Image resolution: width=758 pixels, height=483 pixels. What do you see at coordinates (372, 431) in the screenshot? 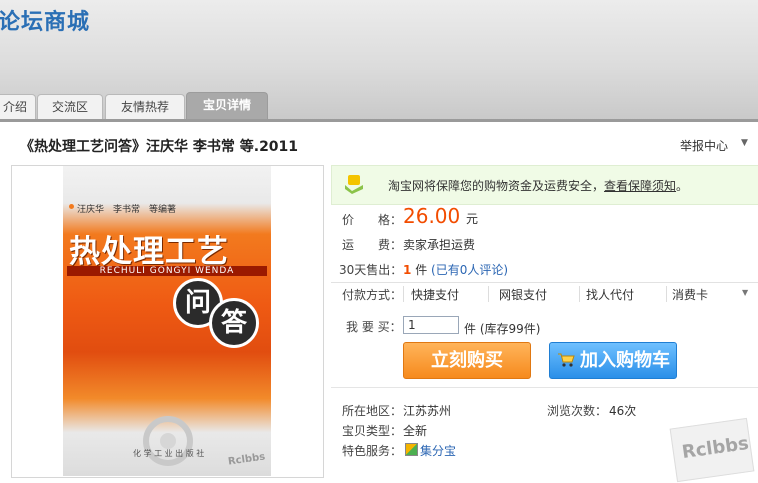
I see `item-type-label: 宝贝类型：` at bounding box center [372, 431].